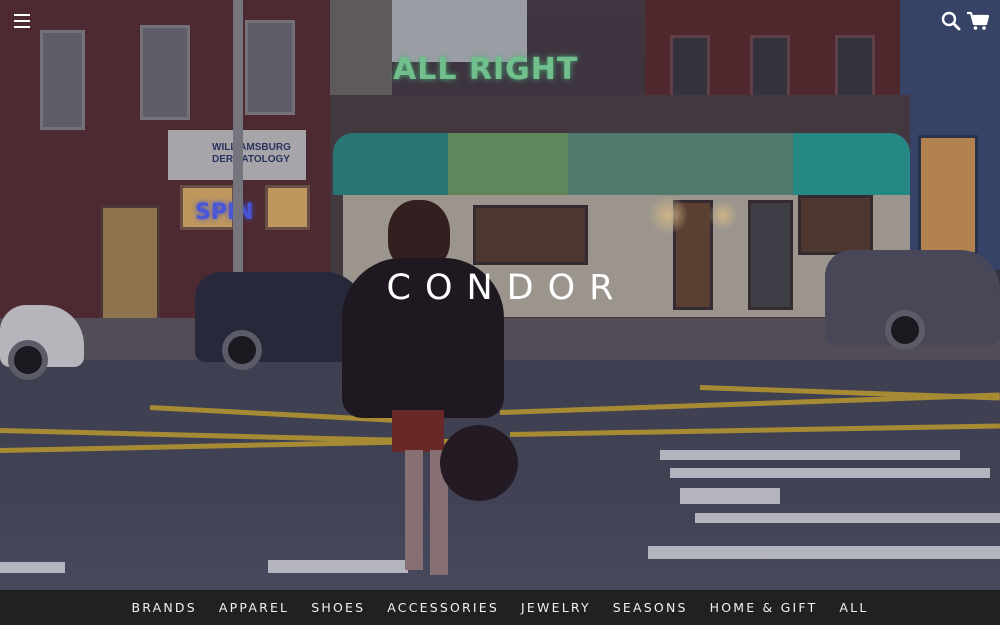 The height and width of the screenshot is (625, 1000). Describe the element at coordinates (556, 607) in the screenshot. I see `nav-item-jewelry: JEWELRY` at that location.